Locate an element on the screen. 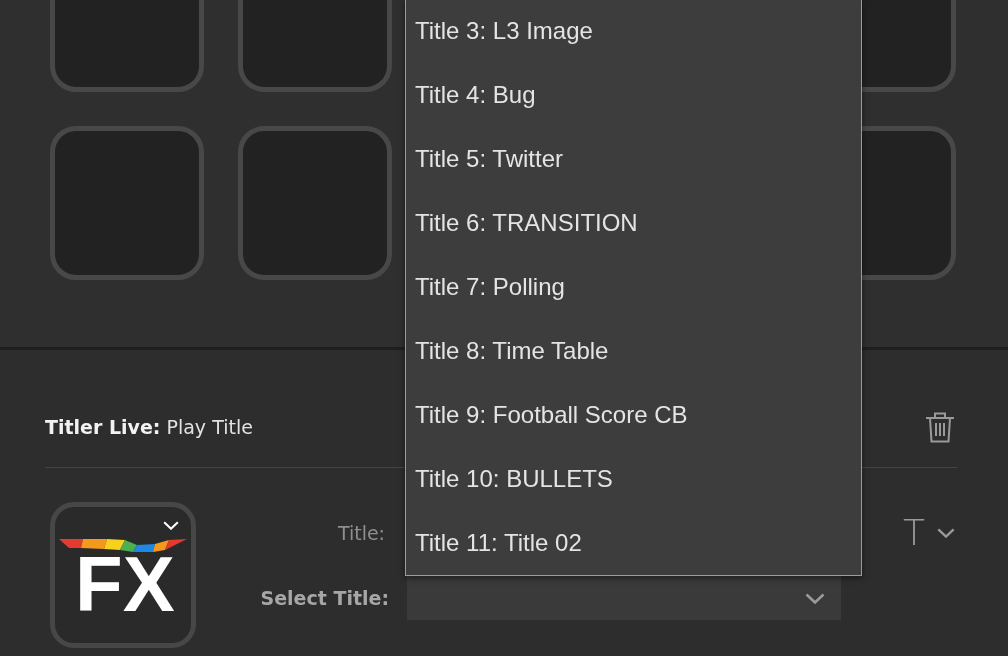 This screenshot has width=1008, height=656. dropdown-option: Title 11: Title 02 is located at coordinates (633, 543).